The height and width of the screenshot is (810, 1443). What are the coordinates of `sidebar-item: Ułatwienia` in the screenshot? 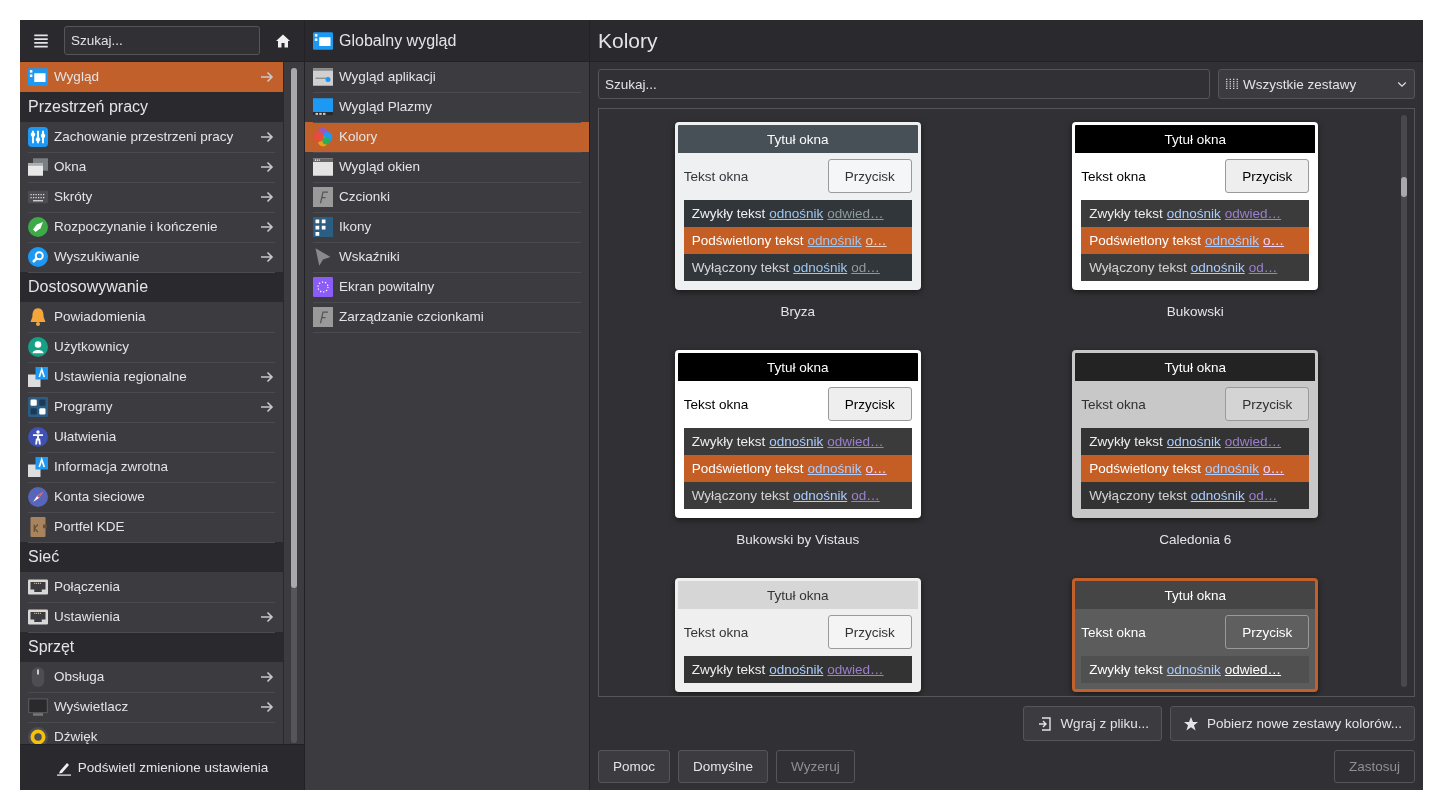 It's located at (151, 437).